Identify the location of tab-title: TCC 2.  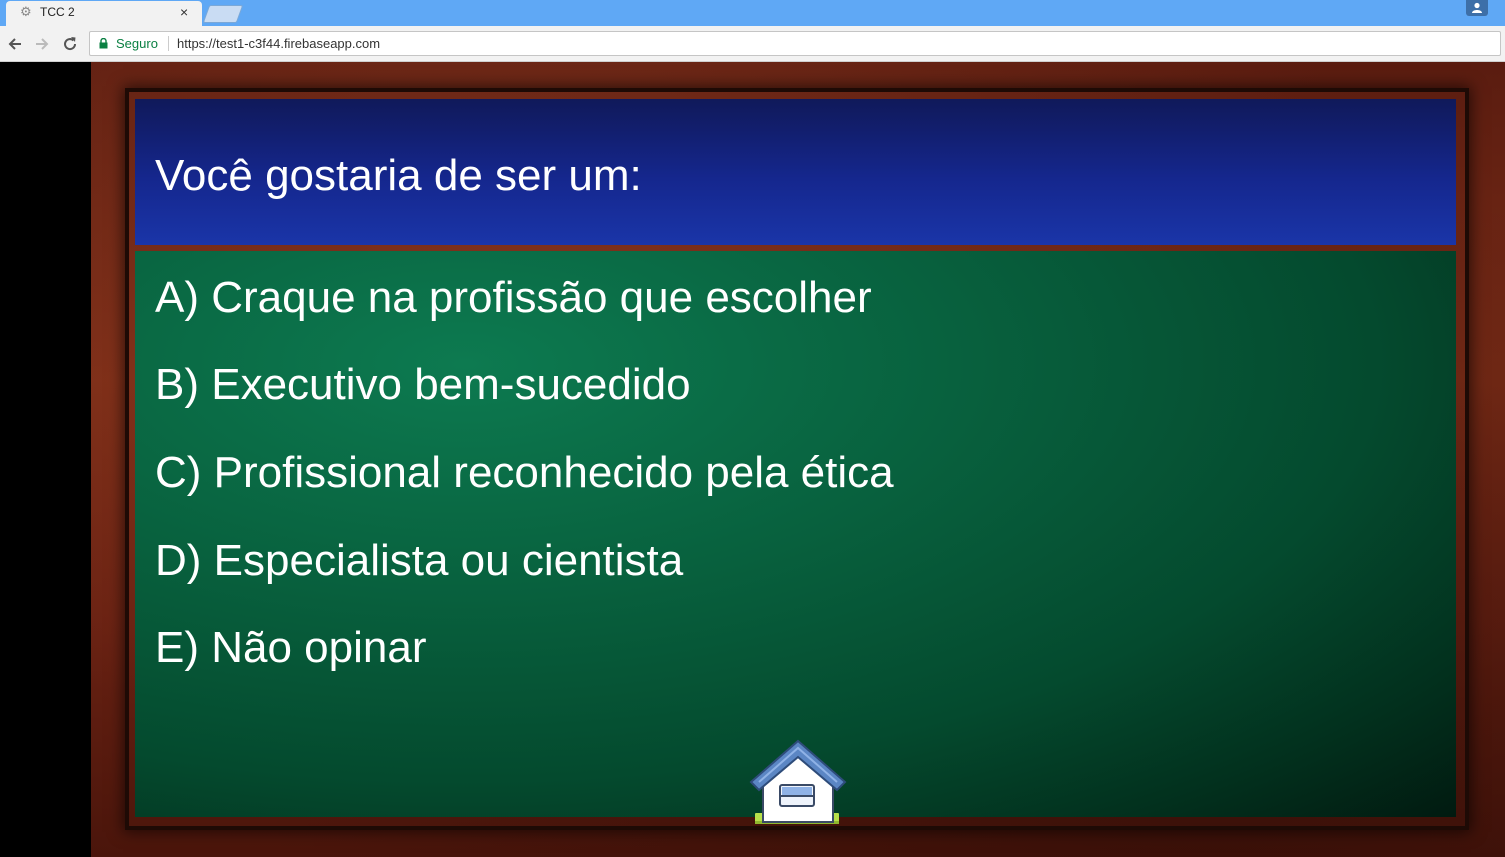
(57, 12).